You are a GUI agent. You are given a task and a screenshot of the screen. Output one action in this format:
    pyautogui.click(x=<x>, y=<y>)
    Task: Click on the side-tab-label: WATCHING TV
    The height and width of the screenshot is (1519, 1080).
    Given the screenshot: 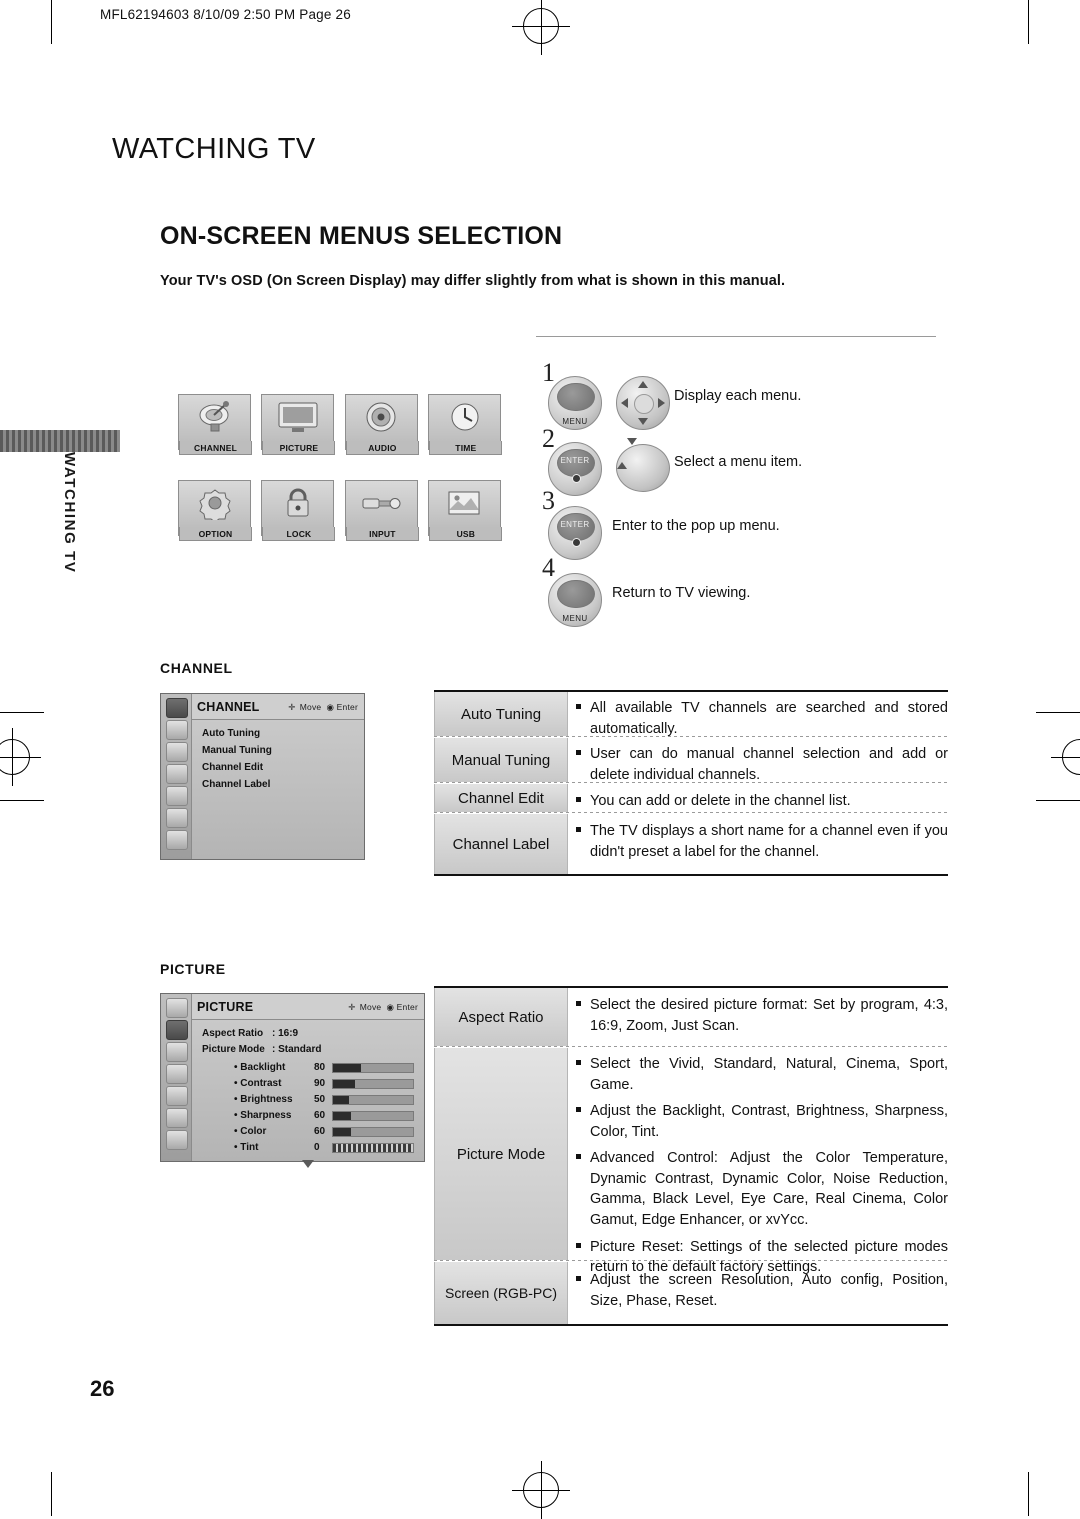 What is the action you would take?
    pyautogui.click(x=69, y=513)
    